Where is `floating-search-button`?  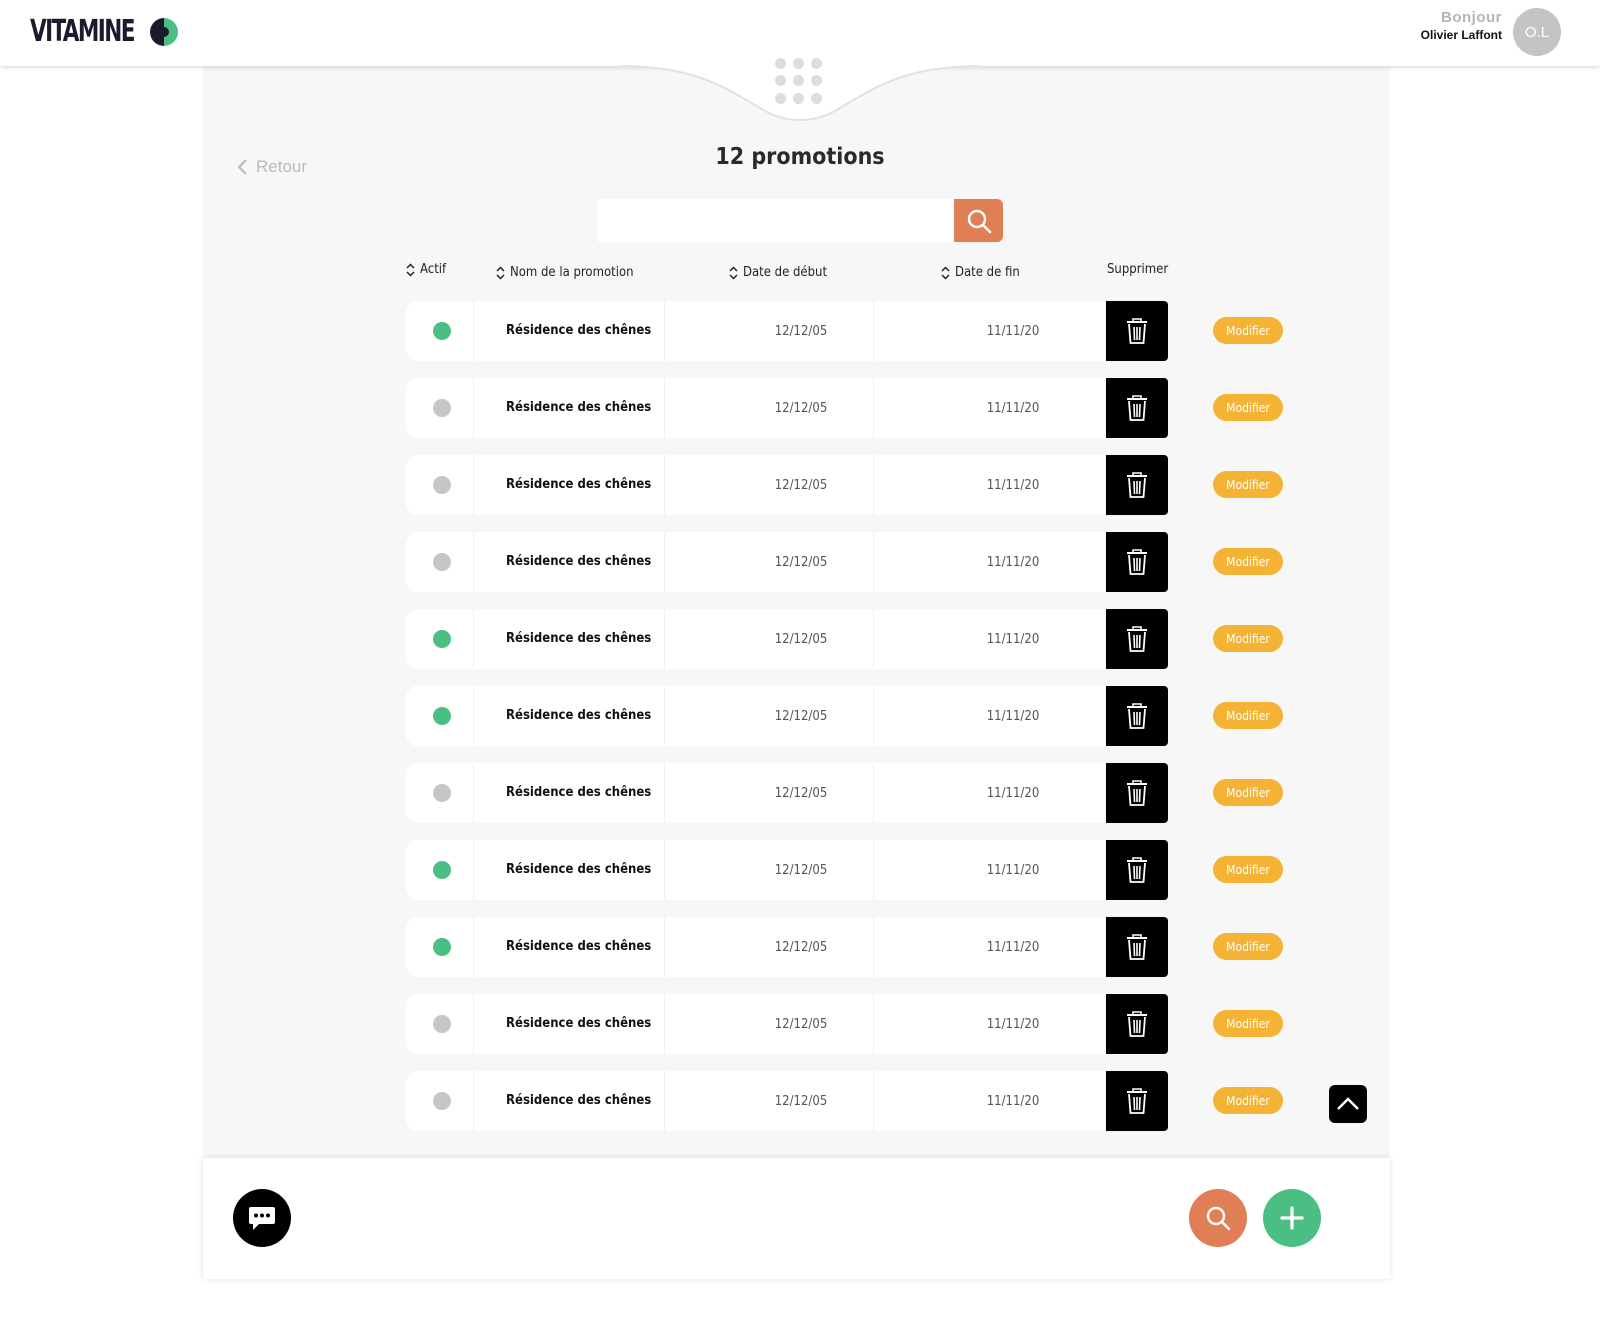 floating-search-button is located at coordinates (1218, 1218).